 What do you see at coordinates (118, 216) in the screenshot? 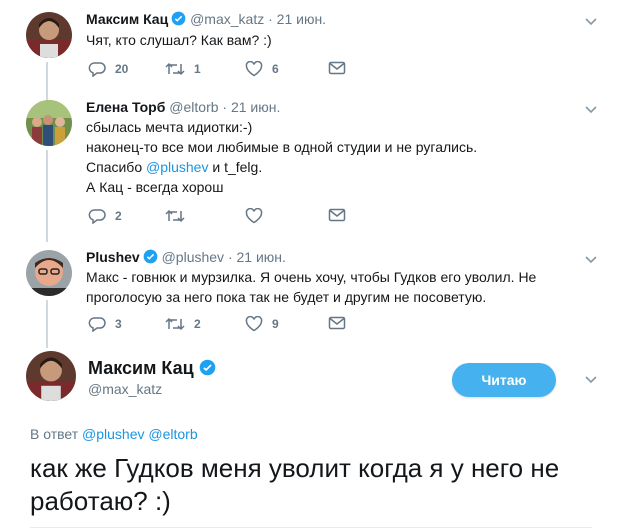
I see `reply-count: 2` at bounding box center [118, 216].